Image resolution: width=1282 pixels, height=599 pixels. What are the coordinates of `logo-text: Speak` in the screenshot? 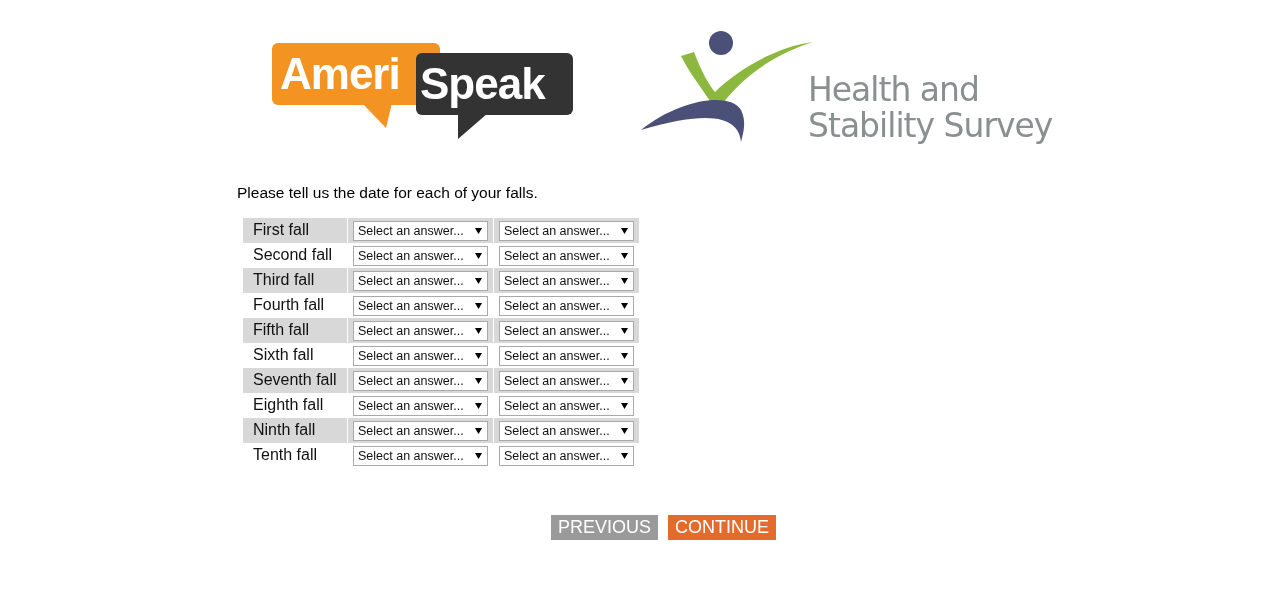 It's located at (494, 84).